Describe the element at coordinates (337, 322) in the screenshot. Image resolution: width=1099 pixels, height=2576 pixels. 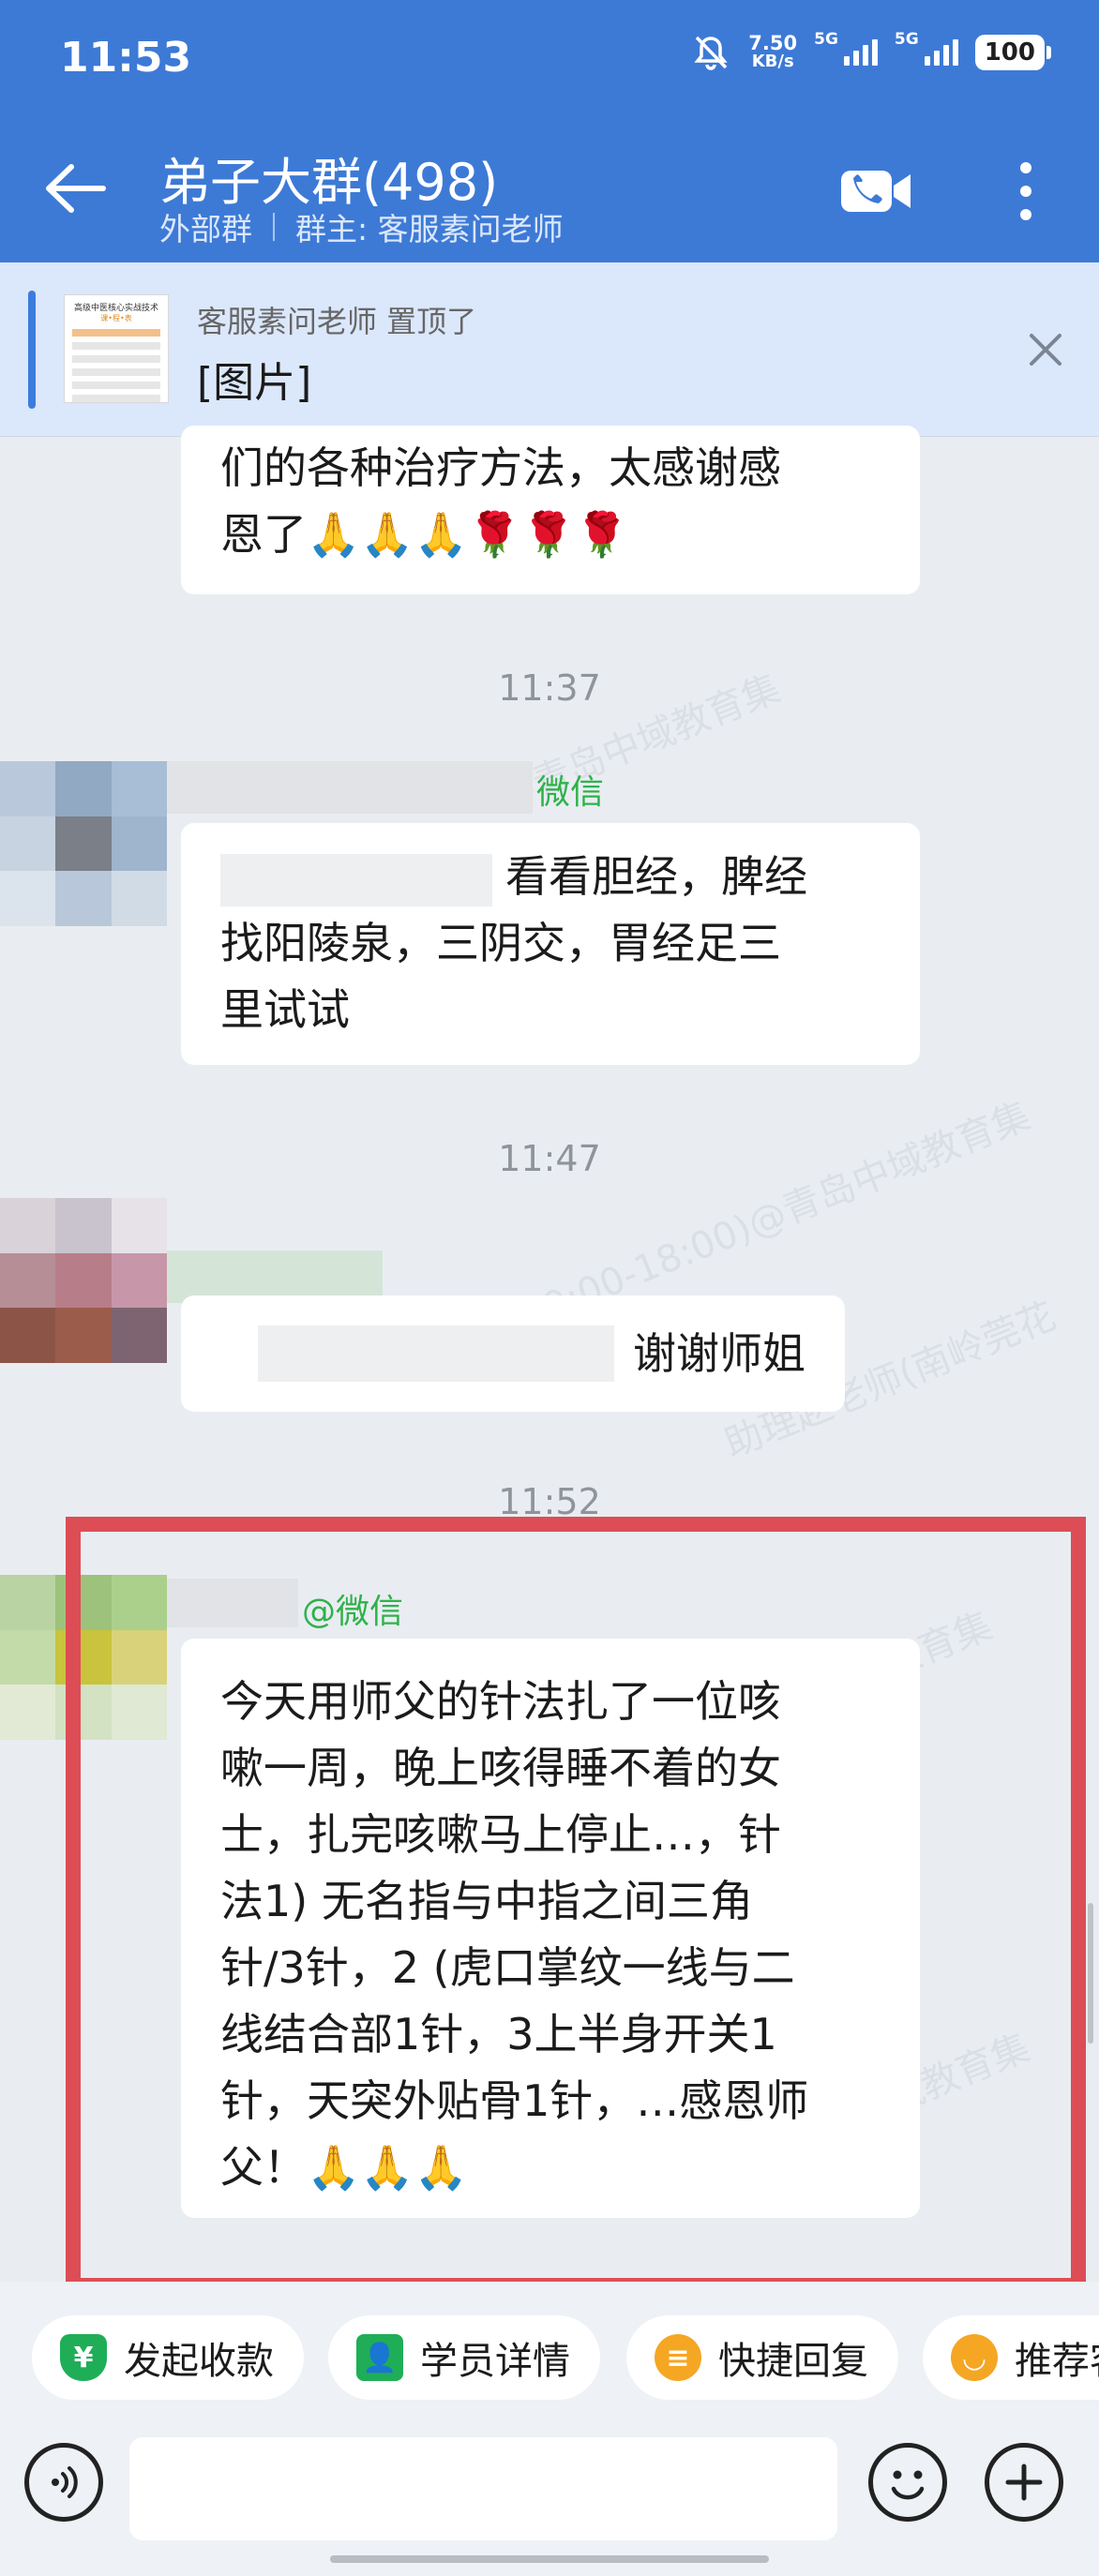
I see `pinned-by-label: 客服素问老师 置顶了` at that location.